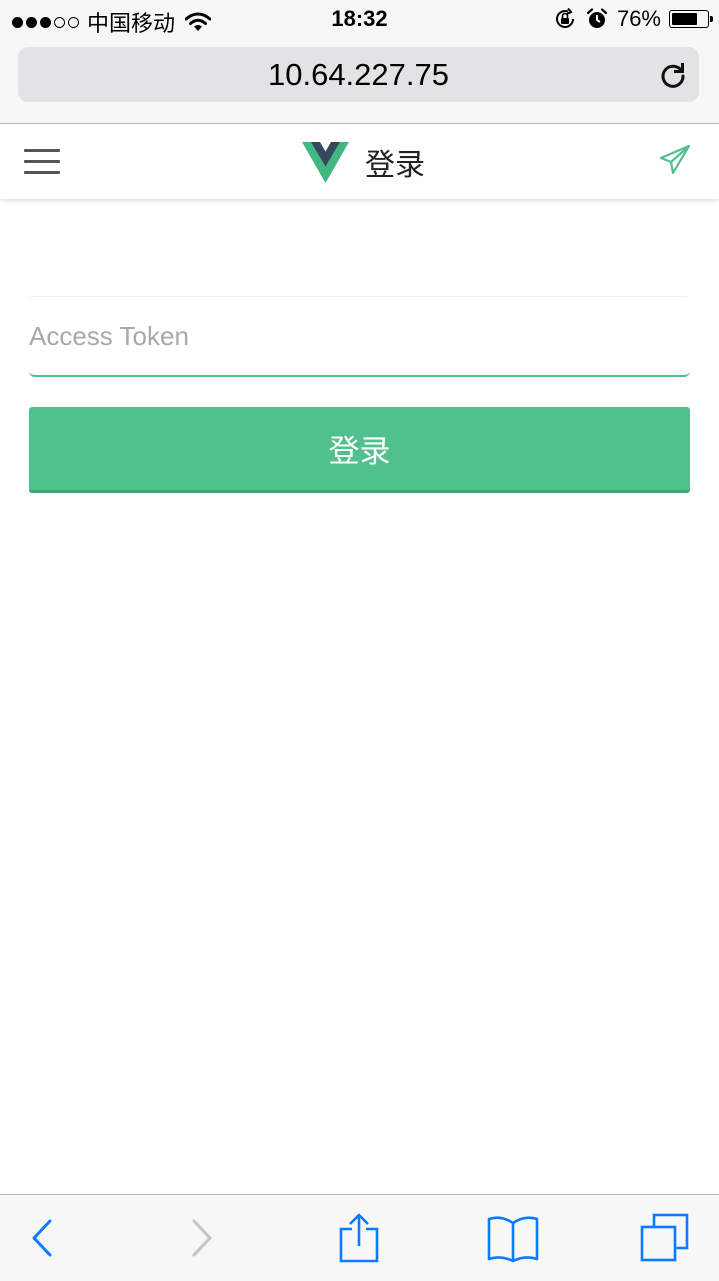 This screenshot has height=1281, width=719. Describe the element at coordinates (564, 17) in the screenshot. I see `orientation-lock-icon` at that location.